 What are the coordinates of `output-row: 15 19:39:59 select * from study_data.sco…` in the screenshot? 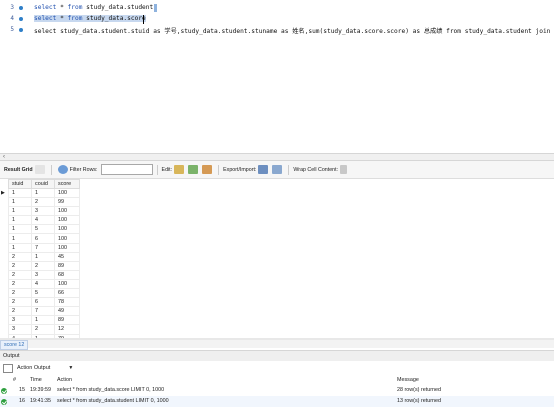 It's located at (277, 390).